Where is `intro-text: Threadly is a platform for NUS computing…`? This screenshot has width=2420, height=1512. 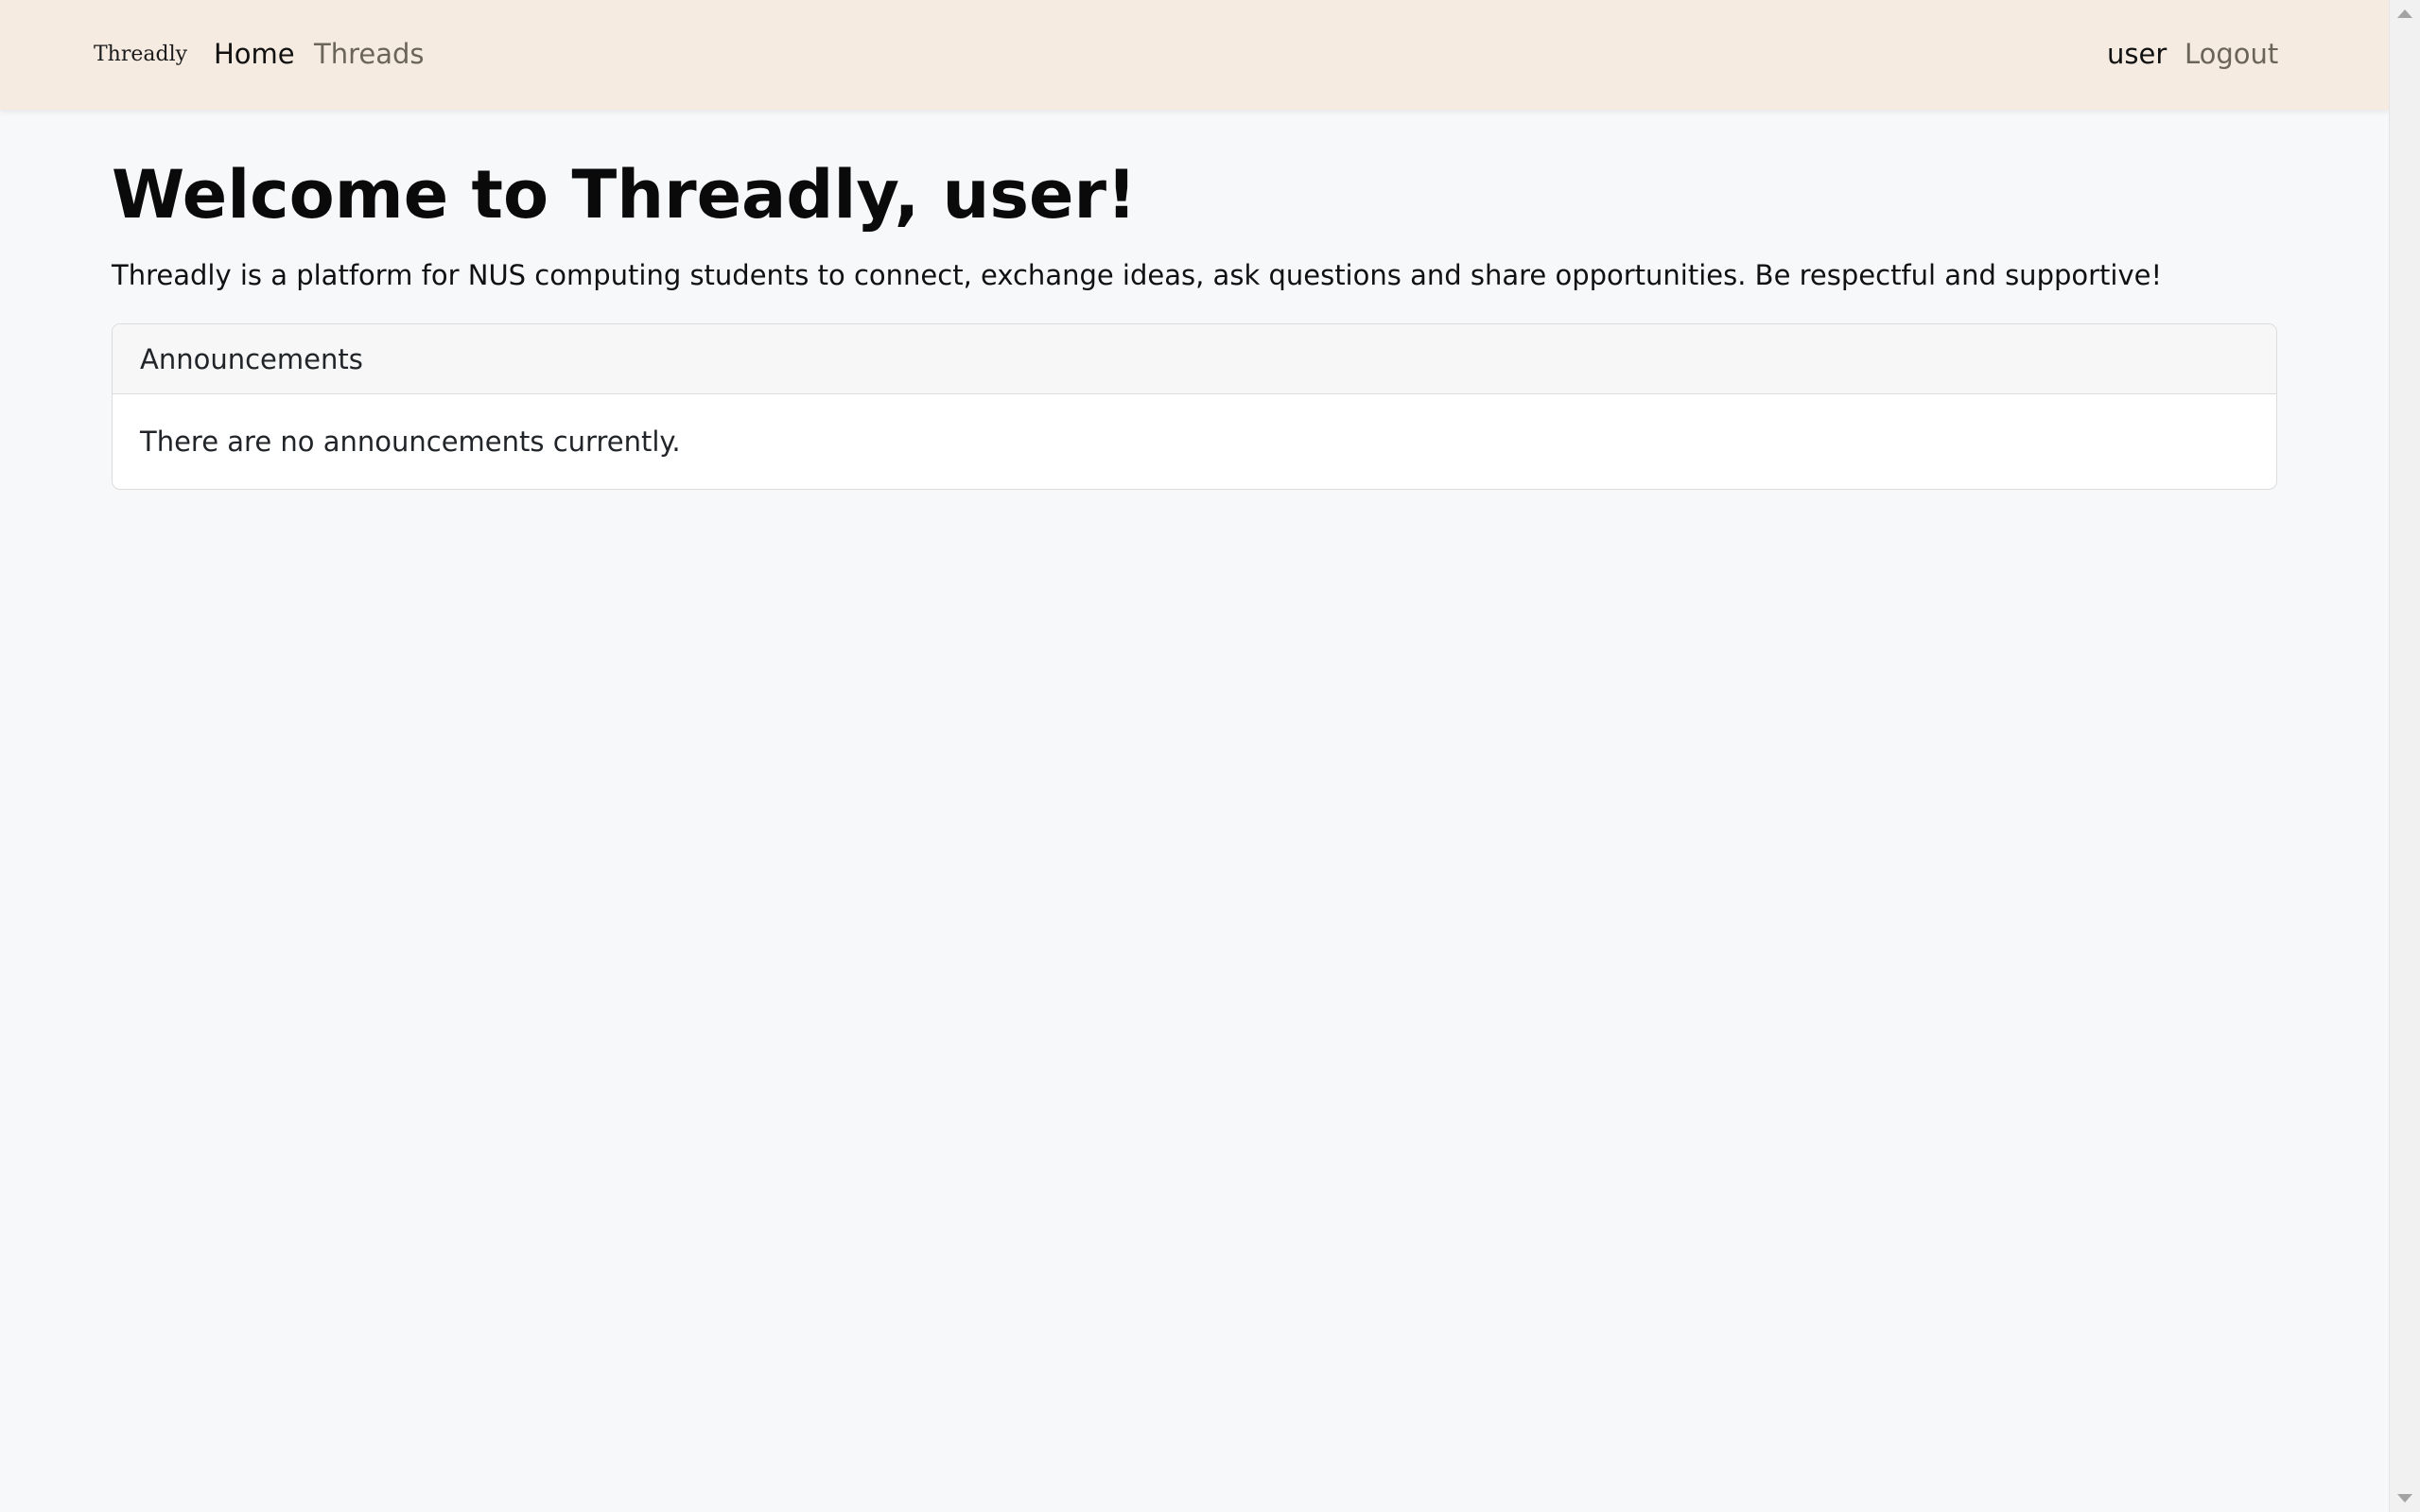 intro-text: Threadly is a platform for NUS computing… is located at coordinates (1138, 275).